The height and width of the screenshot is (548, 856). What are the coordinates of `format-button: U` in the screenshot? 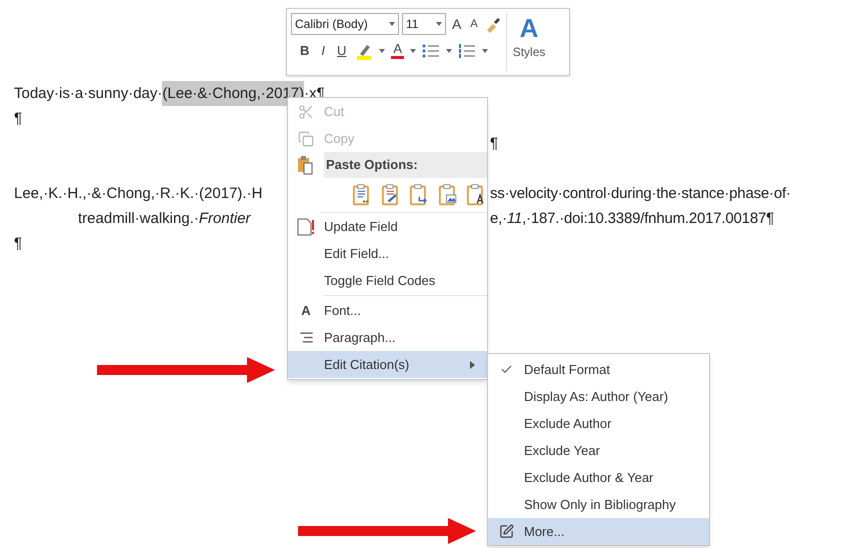 It's located at (342, 50).